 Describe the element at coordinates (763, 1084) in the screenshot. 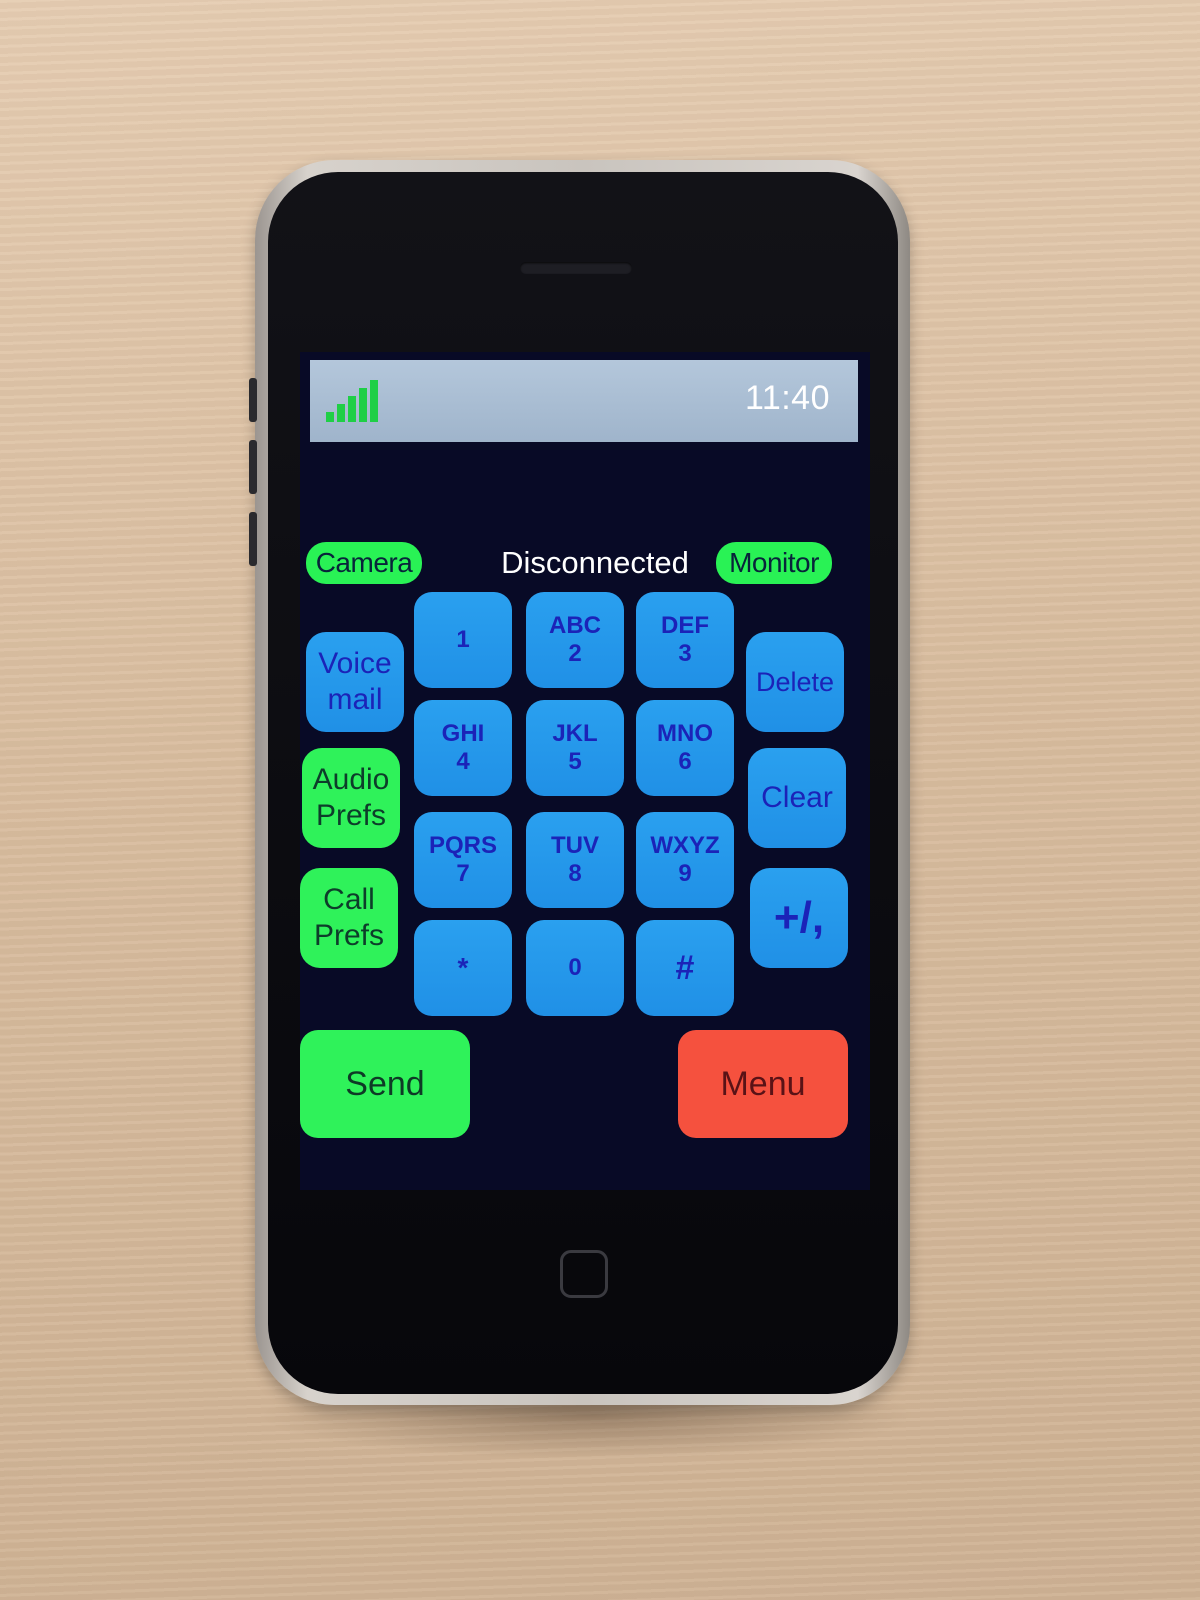

I see `menu-button: Menu` at that location.